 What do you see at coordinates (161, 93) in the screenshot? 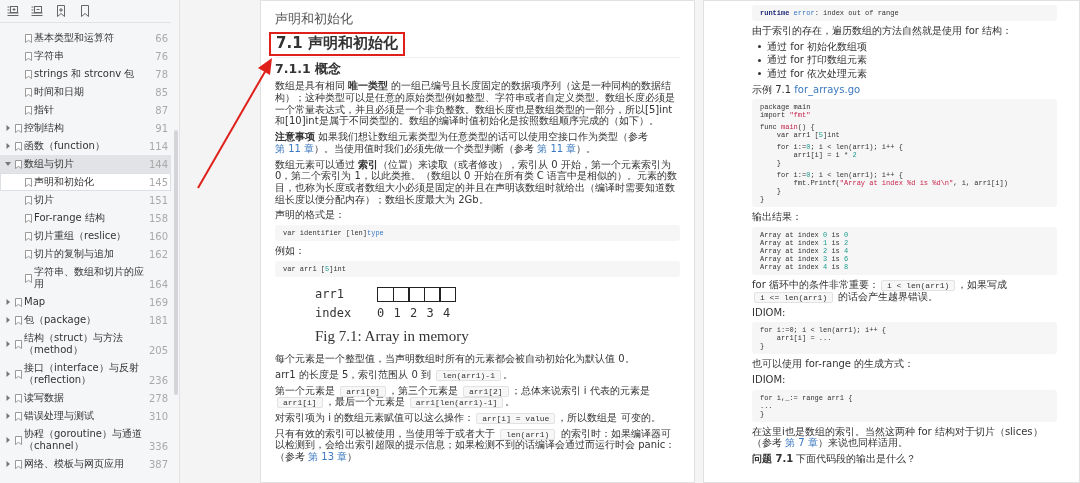
I see `page-number: 85` at bounding box center [161, 93].